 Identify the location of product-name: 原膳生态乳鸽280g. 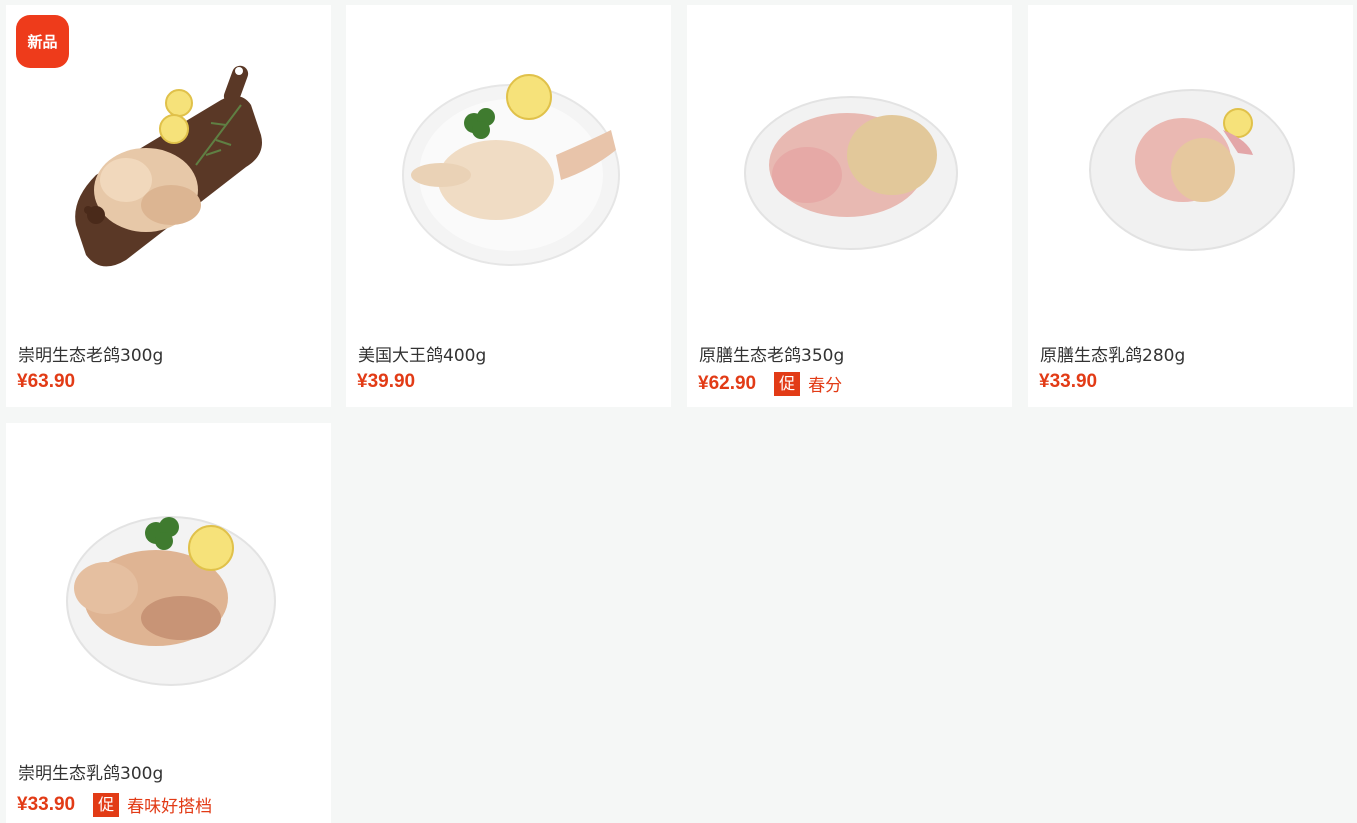
(1112, 353).